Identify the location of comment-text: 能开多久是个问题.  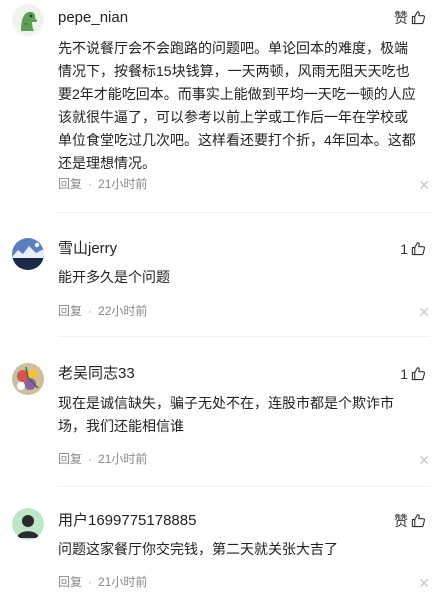
(114, 277).